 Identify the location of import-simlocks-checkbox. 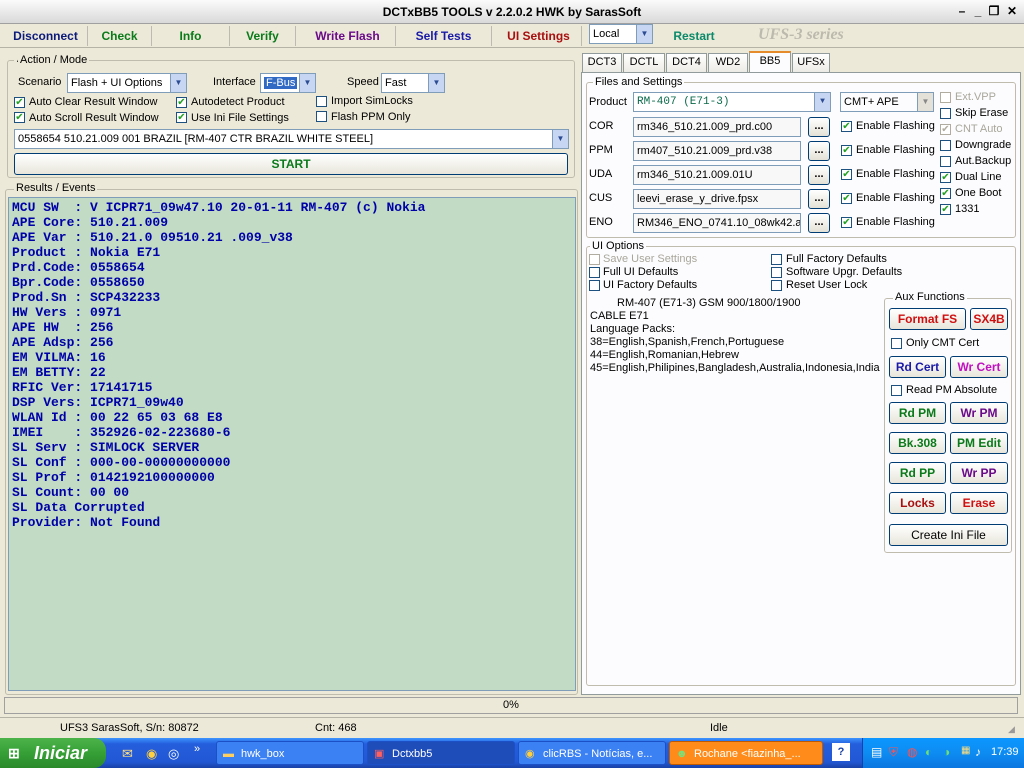
(321, 101).